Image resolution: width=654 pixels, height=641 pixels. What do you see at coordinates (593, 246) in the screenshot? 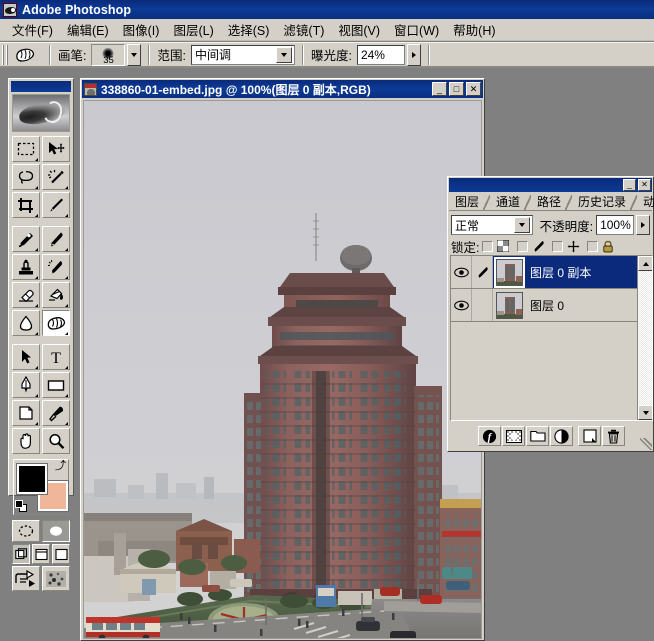
I see `lock-all-checkbox` at bounding box center [593, 246].